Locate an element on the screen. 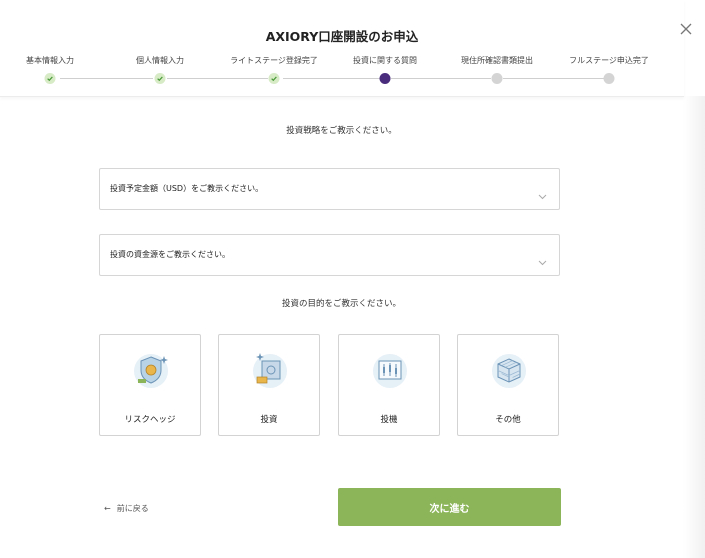 This screenshot has height=558, width=705. step-label: ライトステージ登録完了 is located at coordinates (274, 60).